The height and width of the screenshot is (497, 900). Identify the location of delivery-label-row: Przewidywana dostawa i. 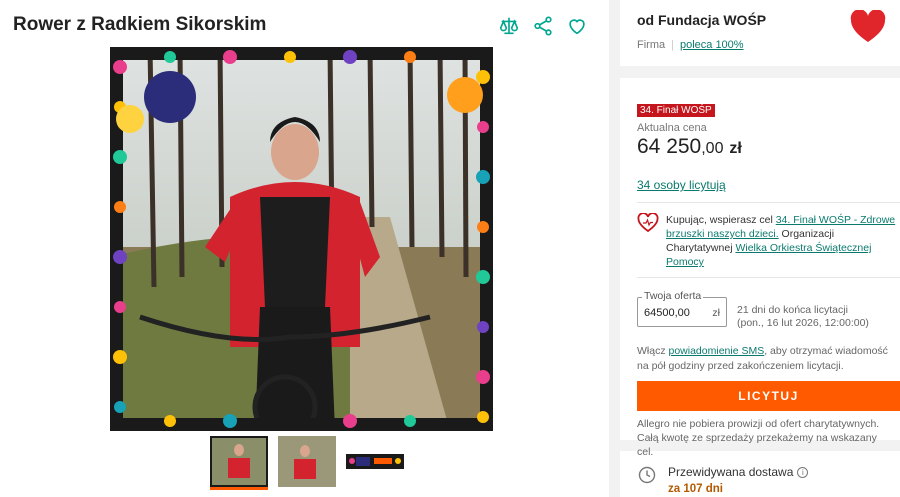
(738, 472).